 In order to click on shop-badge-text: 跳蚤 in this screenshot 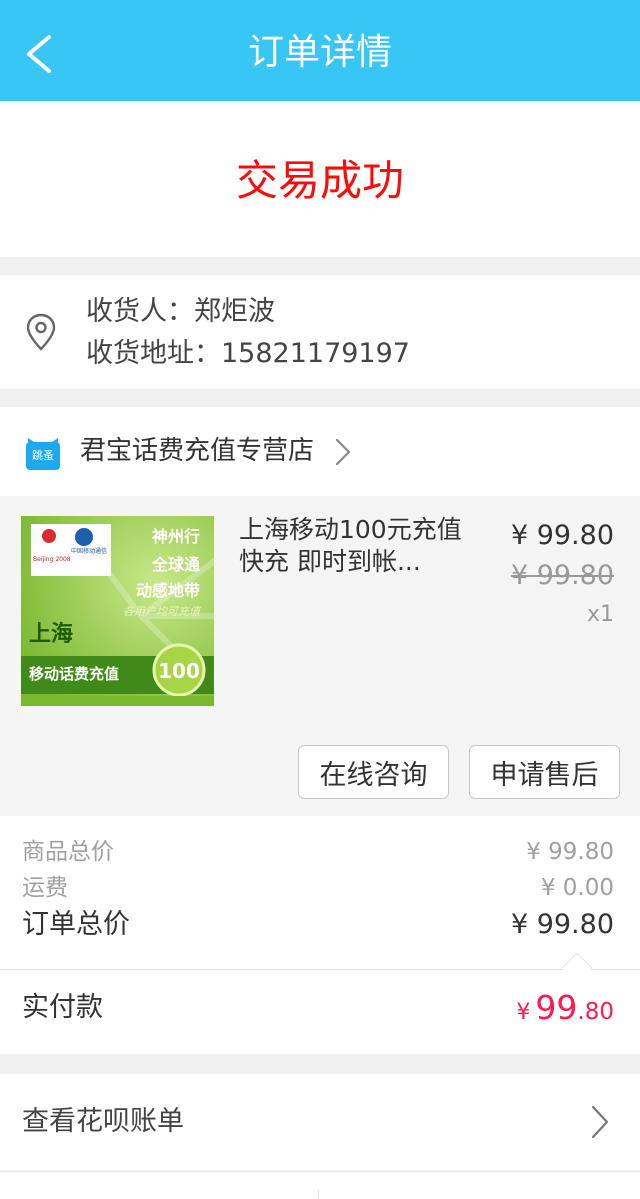, I will do `click(43, 455)`.